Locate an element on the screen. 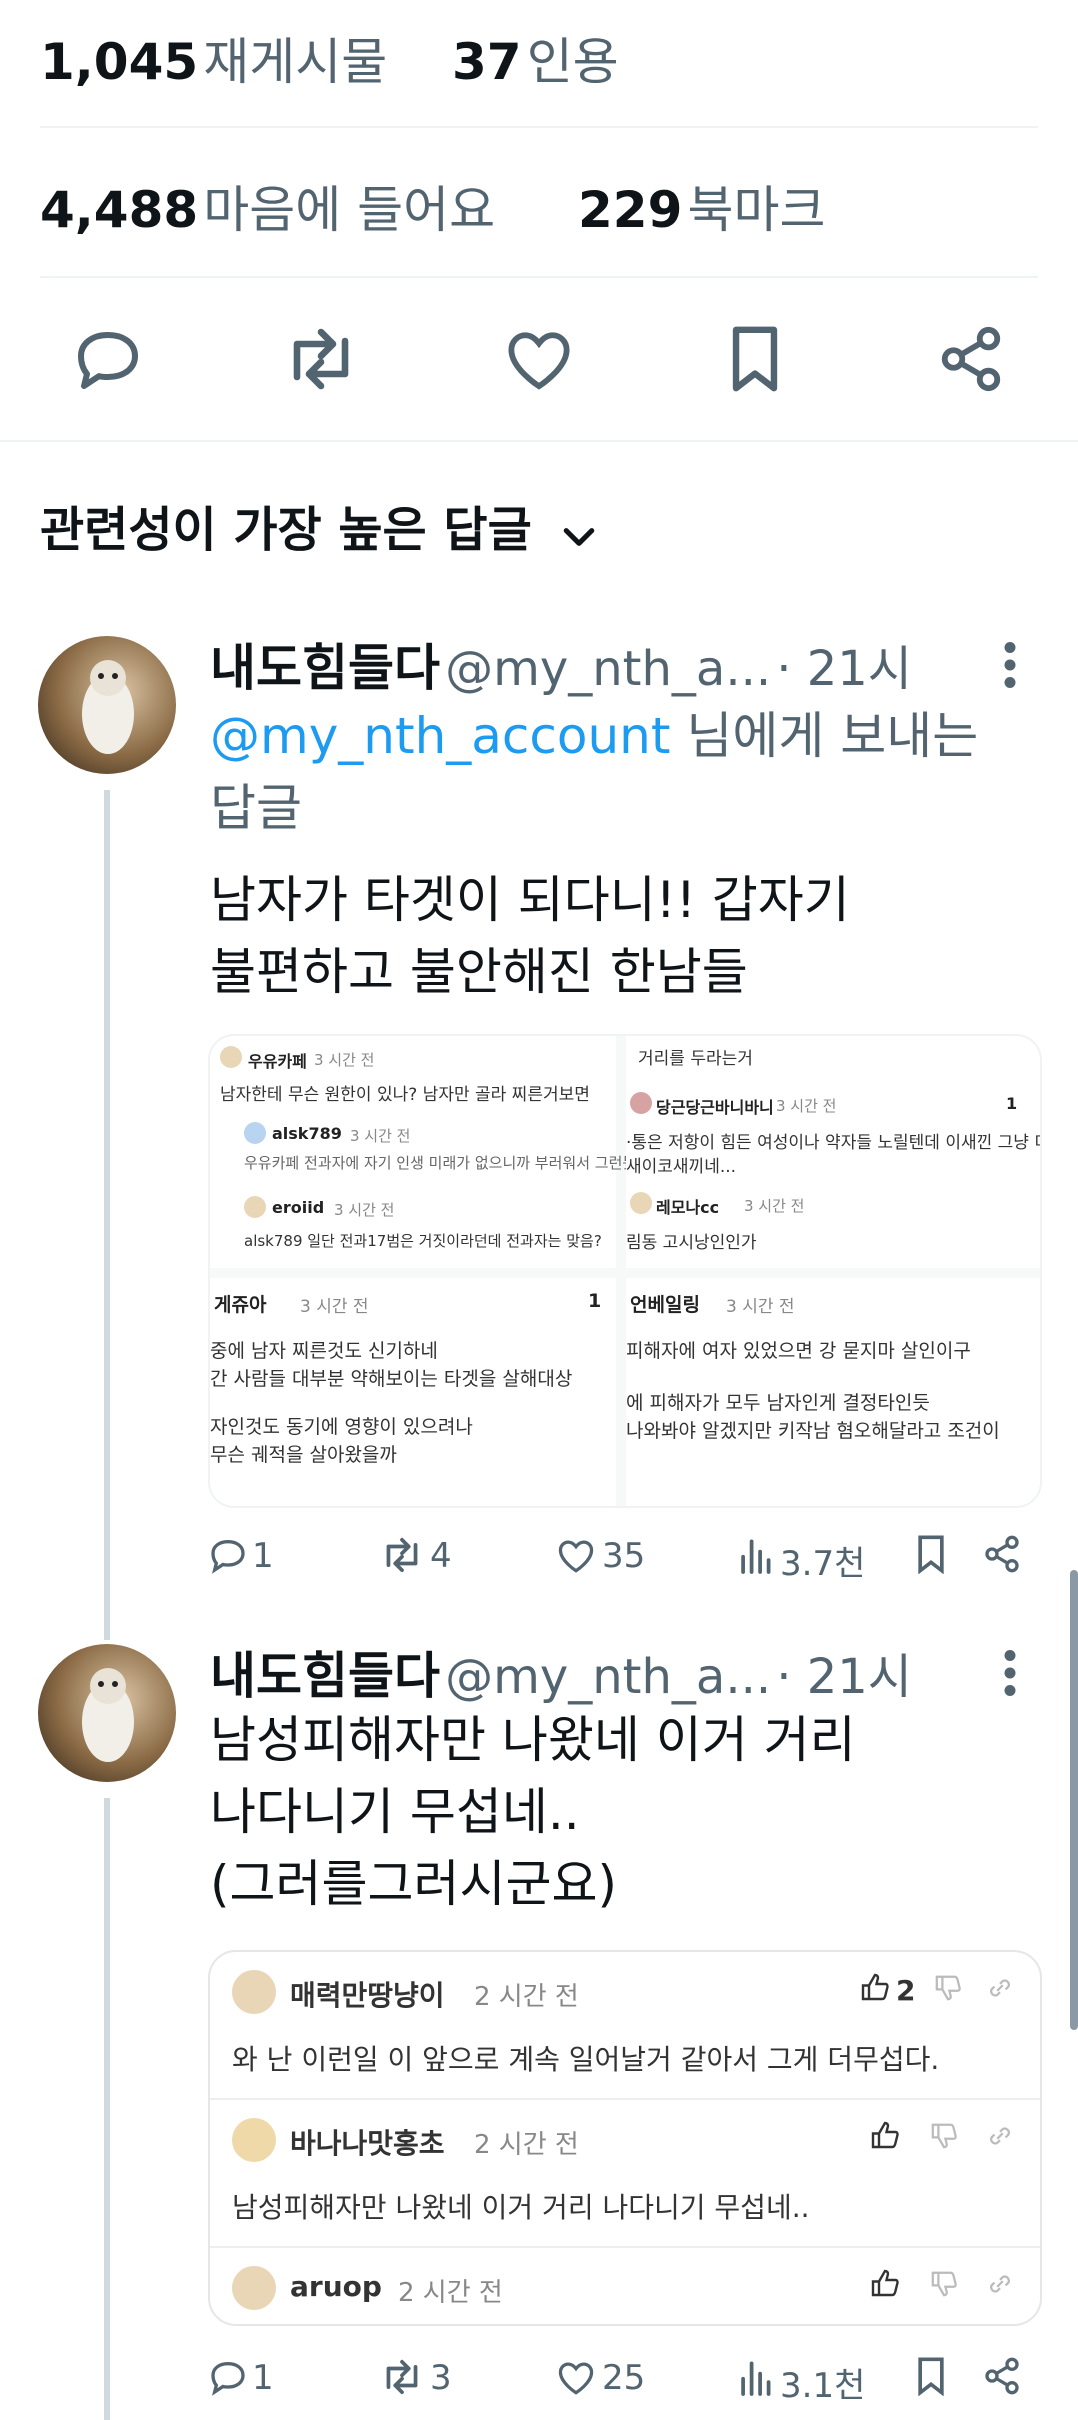  comment-text: 중에 남자 찌른것도 신기하네 is located at coordinates (324, 1351).